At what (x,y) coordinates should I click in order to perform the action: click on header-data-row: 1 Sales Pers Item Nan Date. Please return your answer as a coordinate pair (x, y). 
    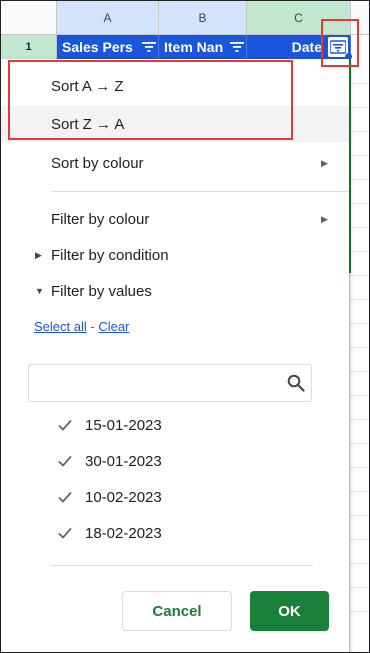
    Looking at the image, I should click on (185, 47).